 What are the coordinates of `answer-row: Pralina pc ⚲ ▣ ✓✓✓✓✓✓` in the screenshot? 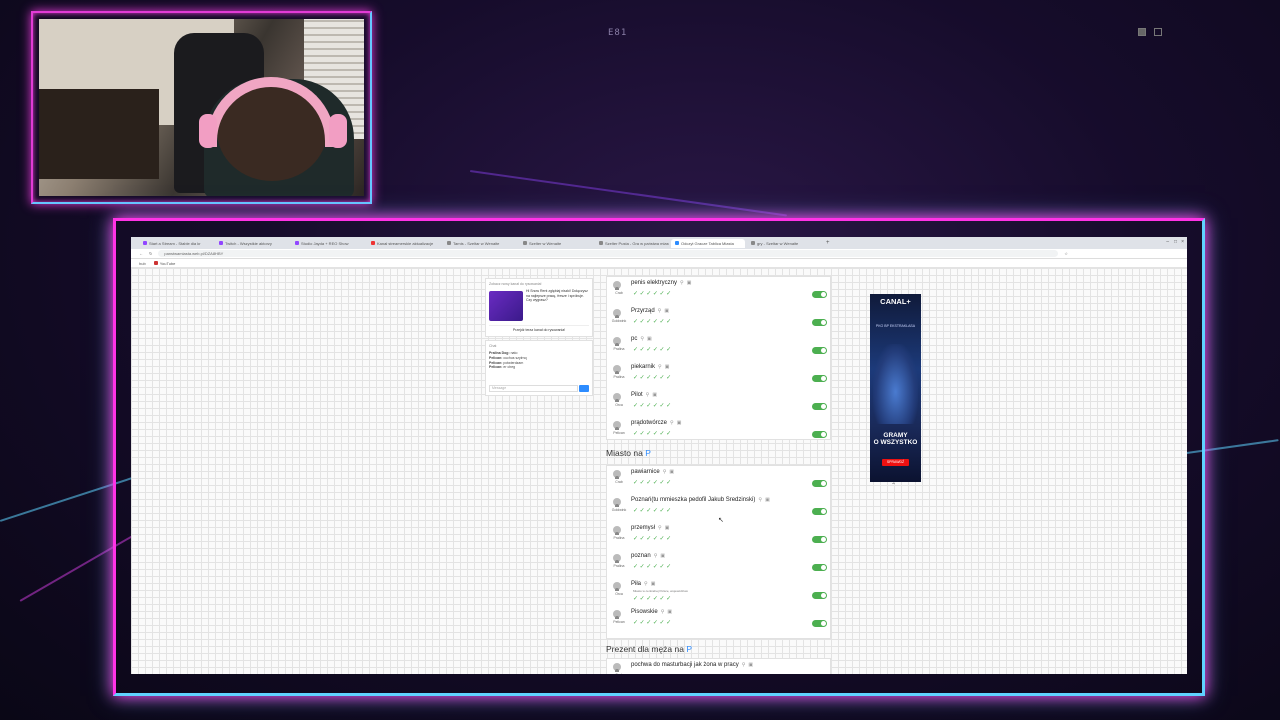 It's located at (718, 347).